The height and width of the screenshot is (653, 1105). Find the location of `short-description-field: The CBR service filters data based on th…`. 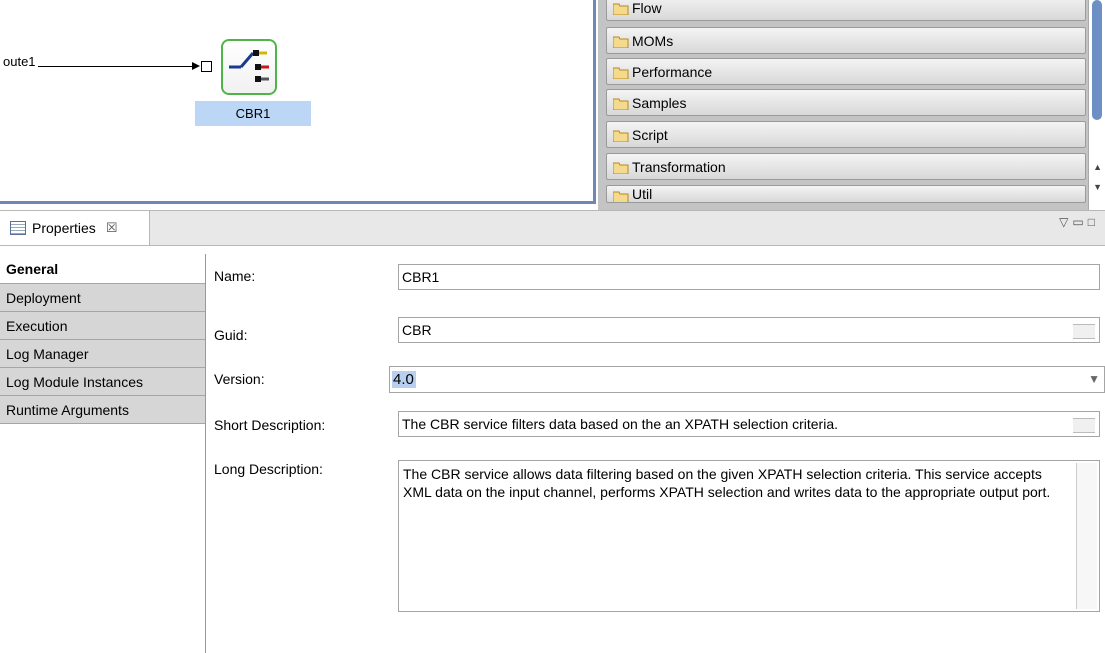

short-description-field: The CBR service filters data based on th… is located at coordinates (749, 424).